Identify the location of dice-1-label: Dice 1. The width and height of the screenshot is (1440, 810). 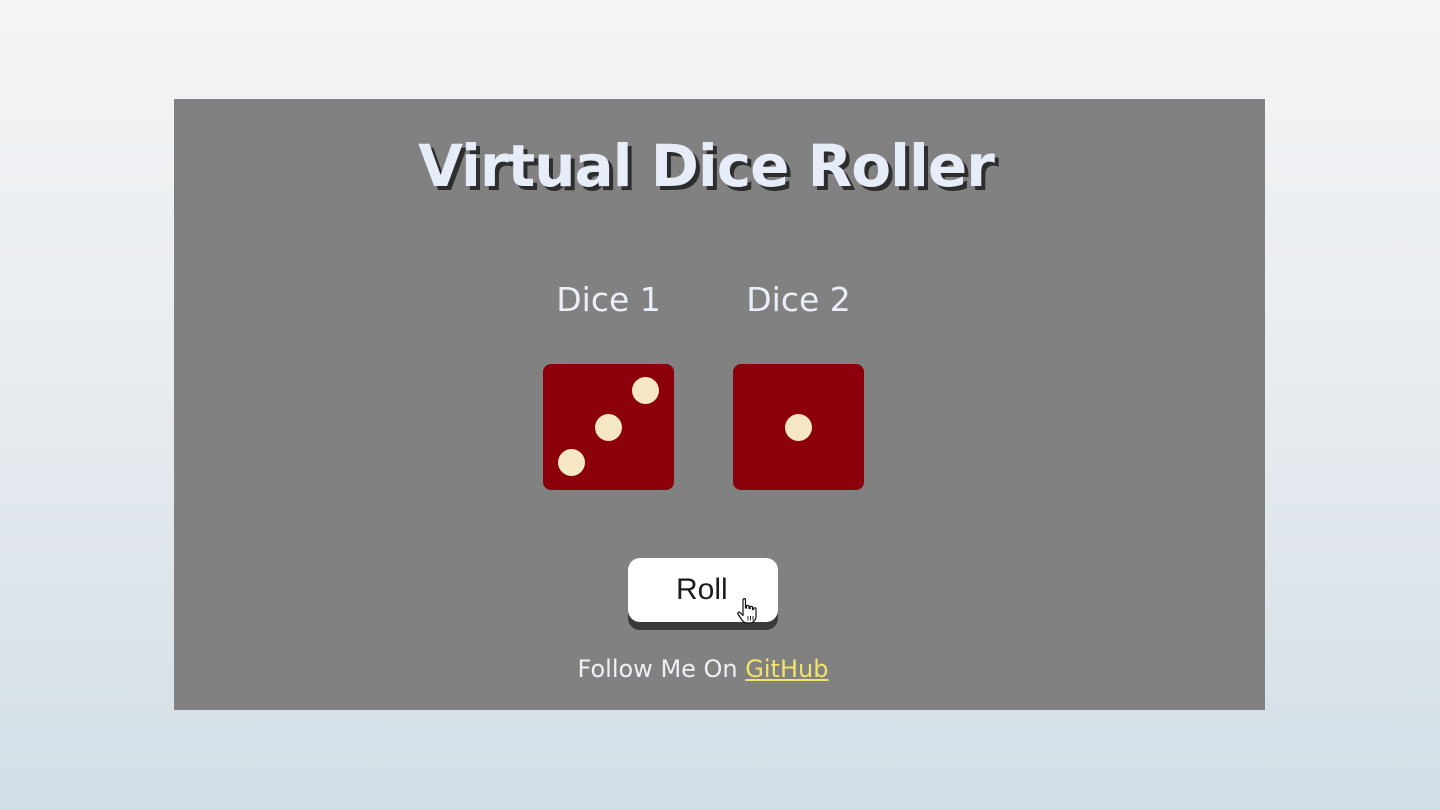
(608, 299).